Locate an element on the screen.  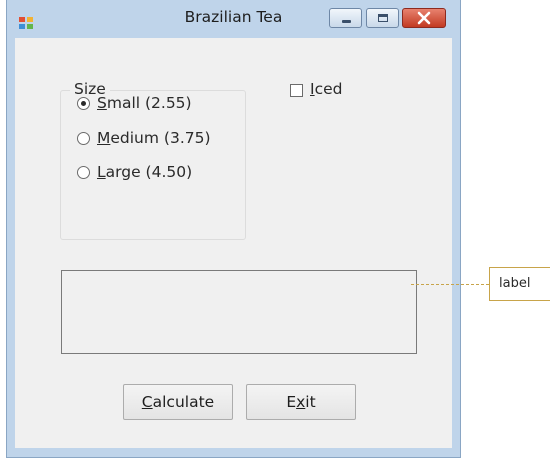
calculate-label-post: alculate is located at coordinates (183, 402).